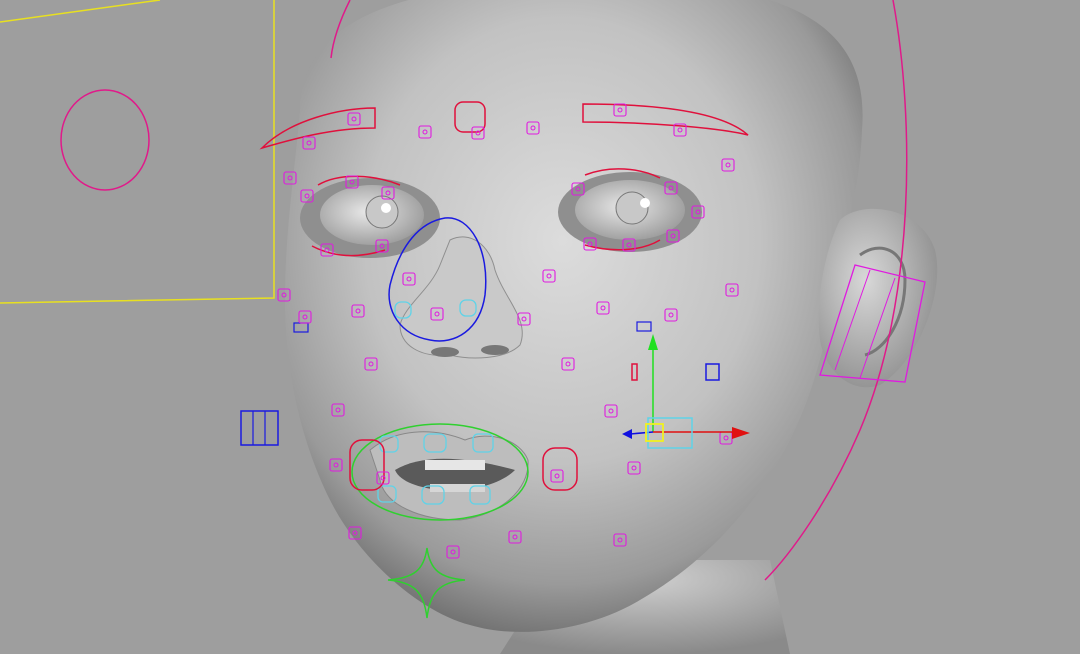 This screenshot has width=1080, height=654. Describe the element at coordinates (645, 203) in the screenshot. I see `eye-highlight-right` at that location.